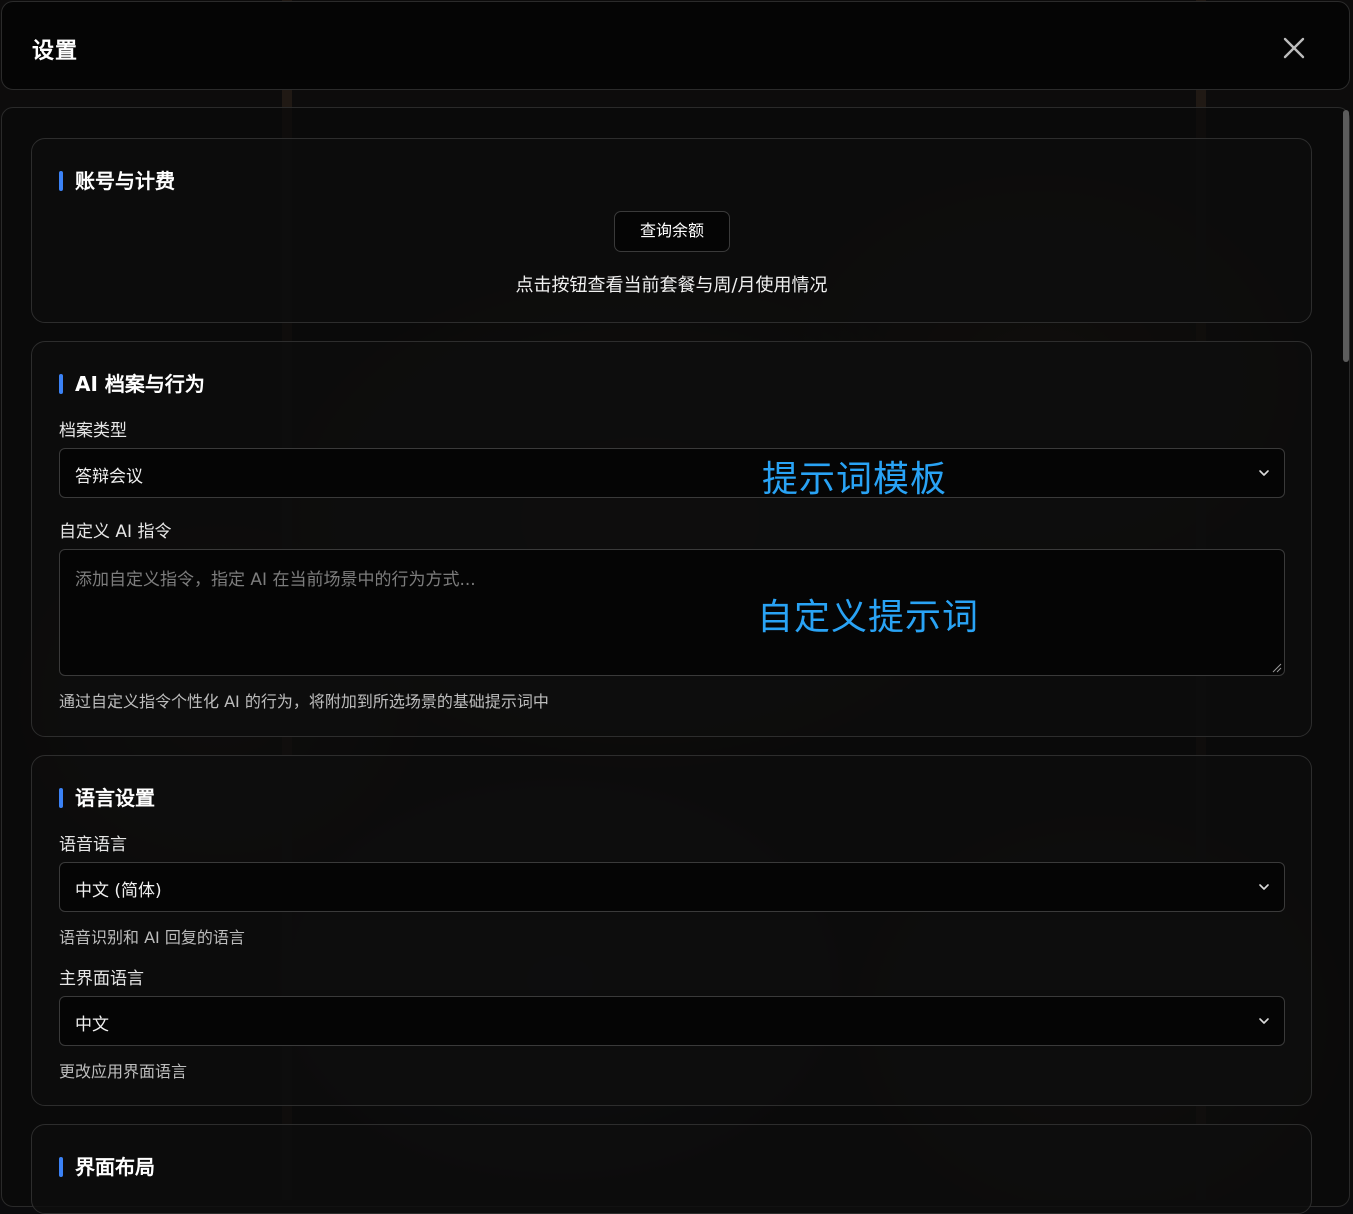  I want to click on layout-card: 界面布局, so click(671, 1169).